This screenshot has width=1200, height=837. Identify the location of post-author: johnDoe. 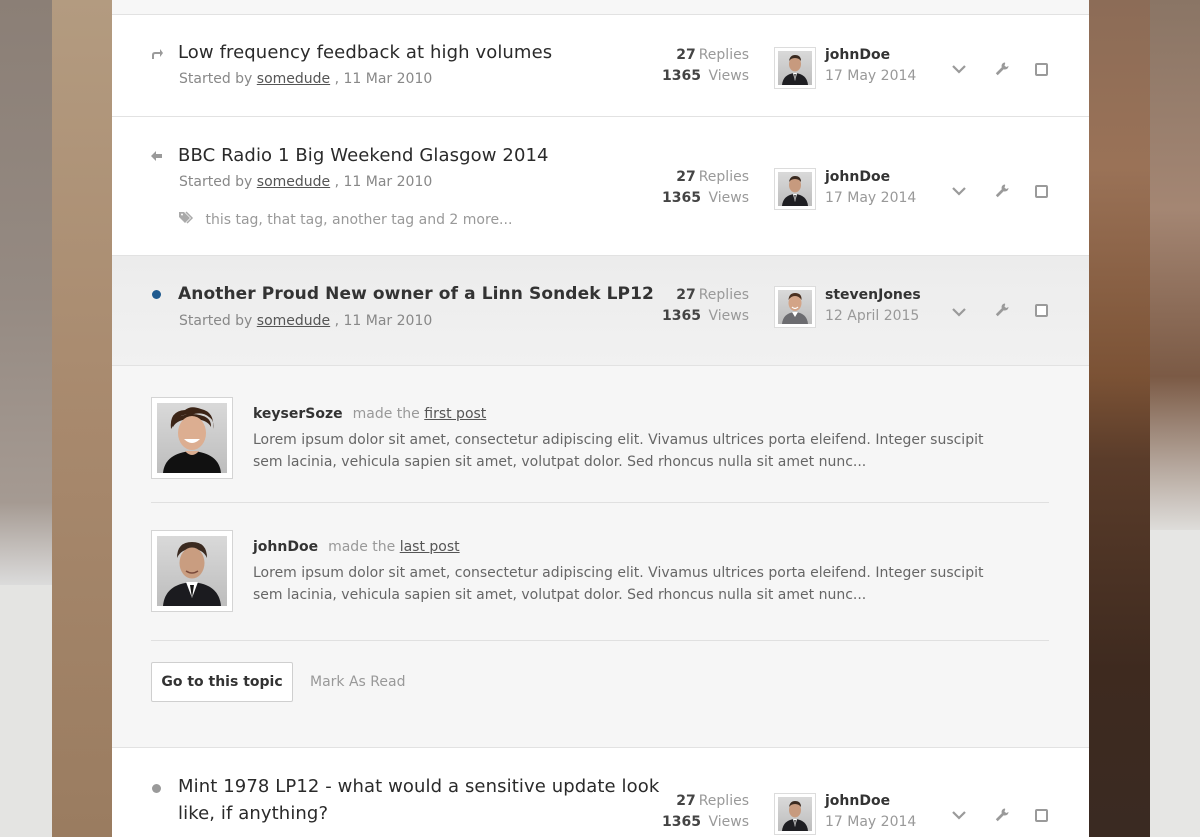
(285, 547).